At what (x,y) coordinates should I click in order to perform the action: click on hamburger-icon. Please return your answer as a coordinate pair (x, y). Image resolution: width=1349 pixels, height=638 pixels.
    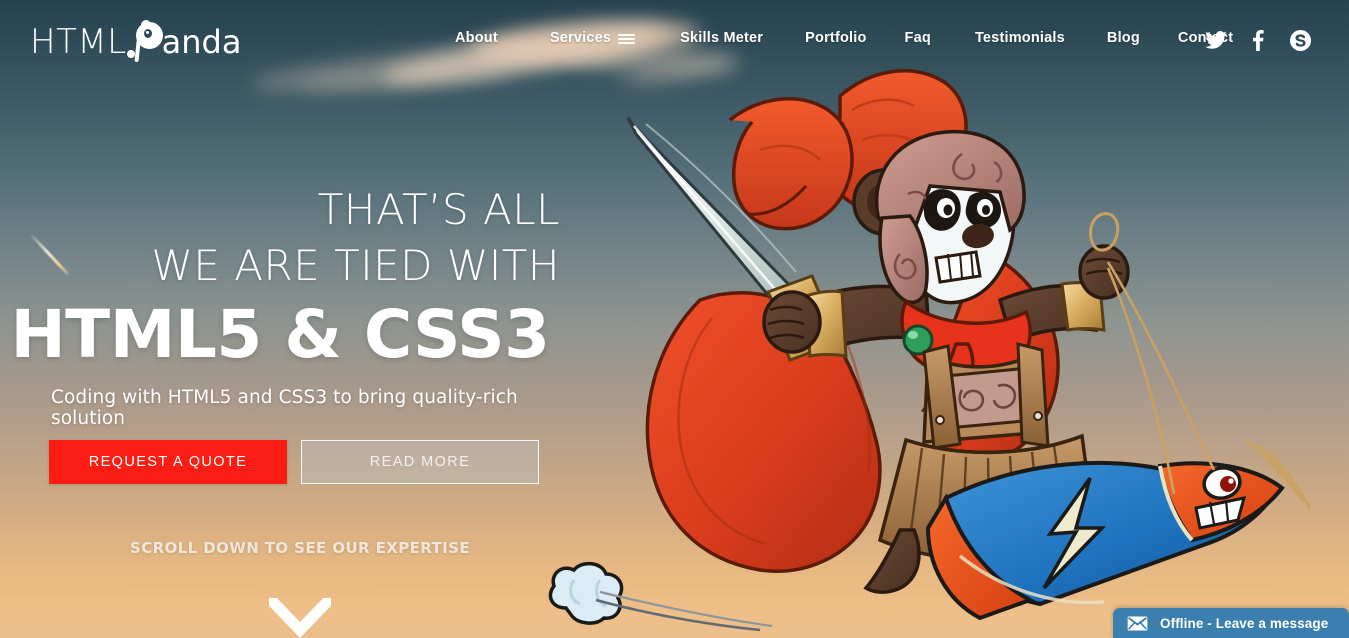
    Looking at the image, I should click on (627, 38).